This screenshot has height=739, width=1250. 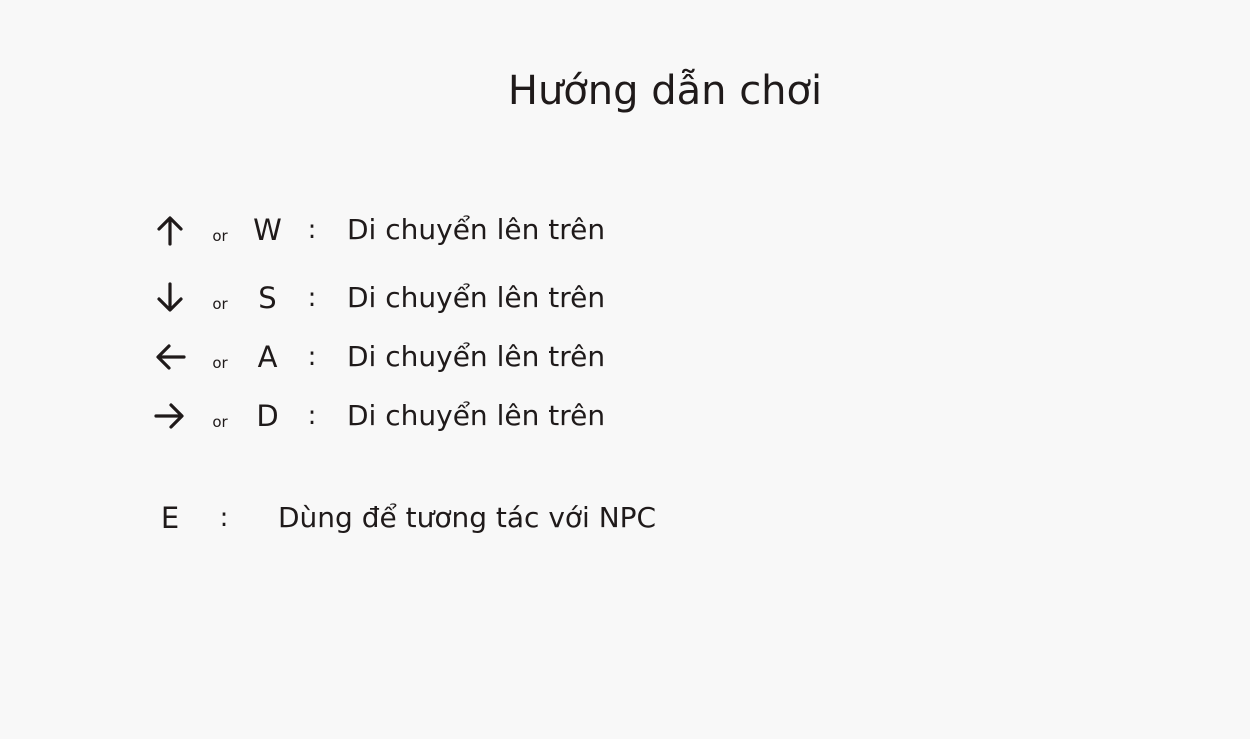 I want to click on arrow-right-icon, so click(x=170, y=416).